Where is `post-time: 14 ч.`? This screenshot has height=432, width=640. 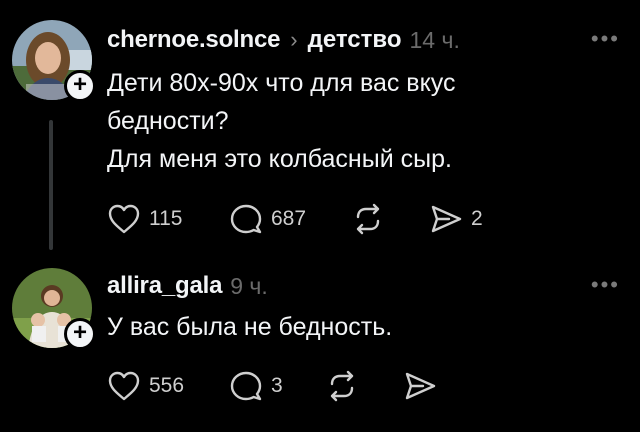 post-time: 14 ч. is located at coordinates (434, 39).